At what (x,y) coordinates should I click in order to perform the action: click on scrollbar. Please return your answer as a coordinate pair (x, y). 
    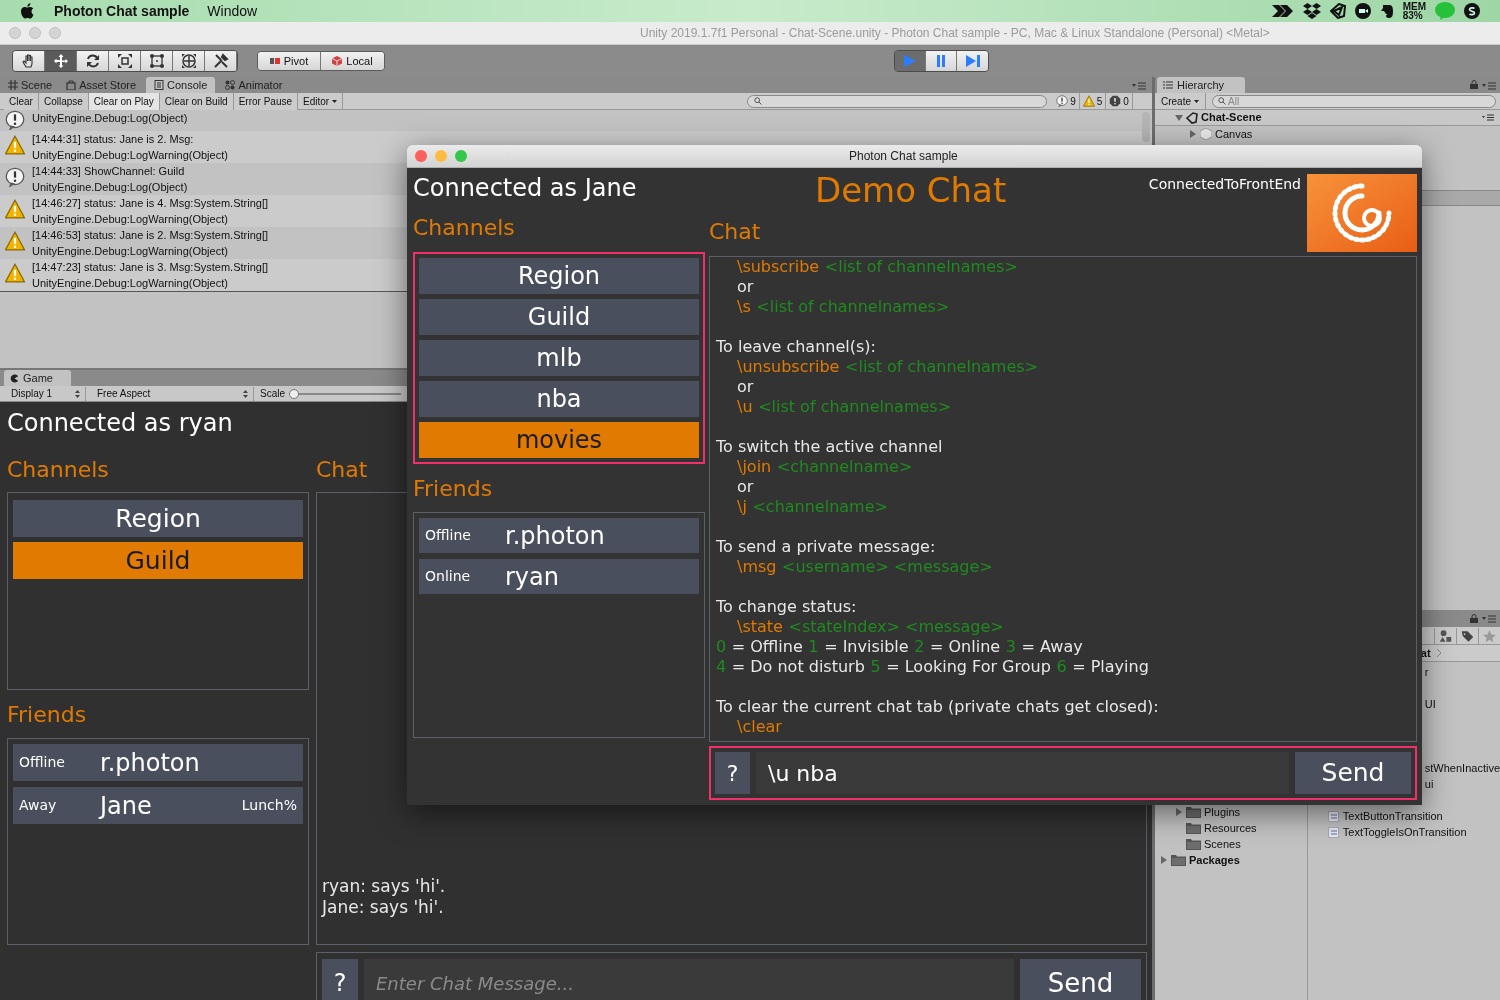
    Looking at the image, I should click on (1146, 127).